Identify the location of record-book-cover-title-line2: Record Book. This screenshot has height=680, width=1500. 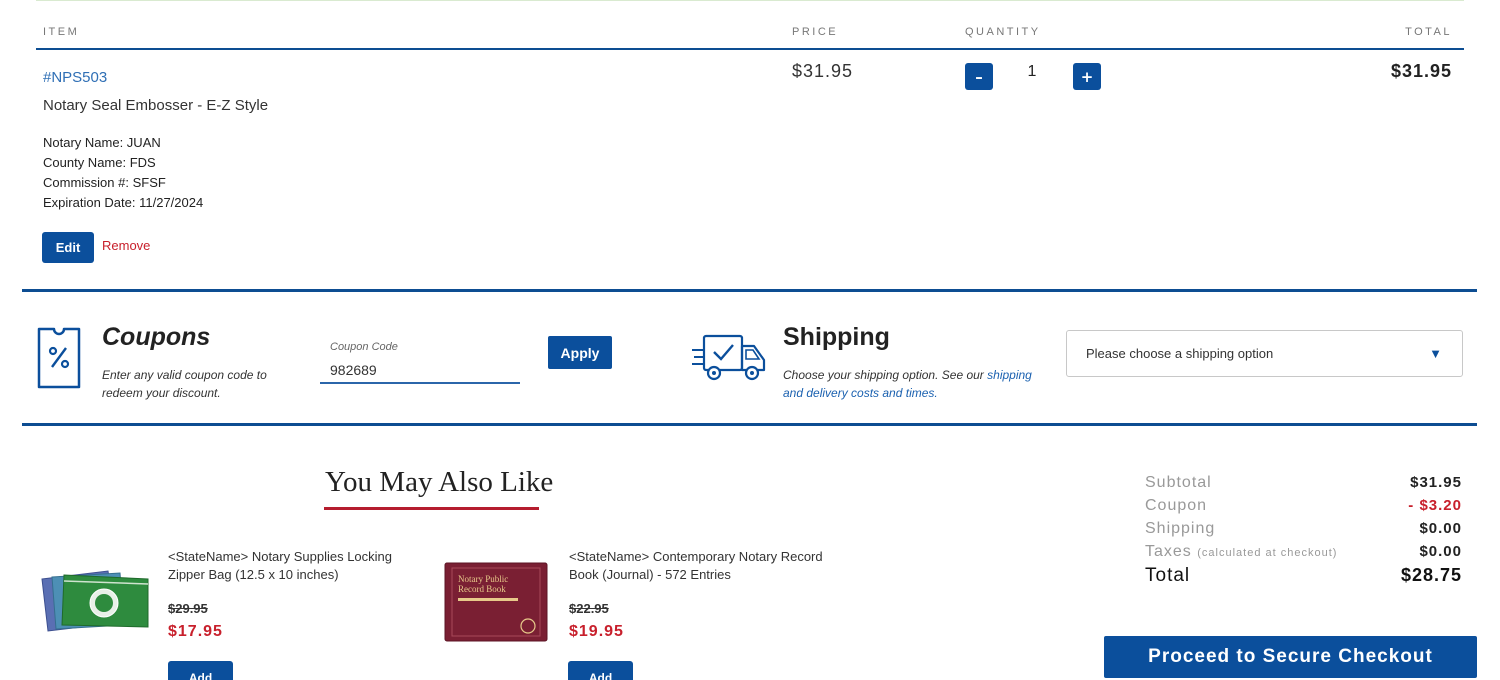
(482, 589).